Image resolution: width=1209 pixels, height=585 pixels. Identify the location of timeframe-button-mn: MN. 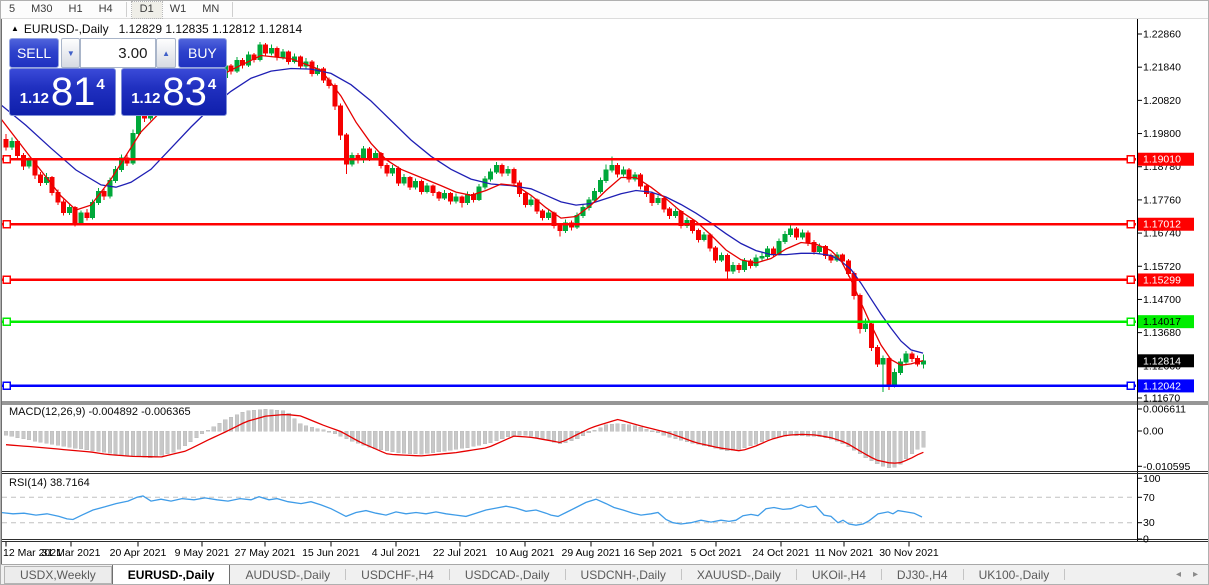
(210, 10).